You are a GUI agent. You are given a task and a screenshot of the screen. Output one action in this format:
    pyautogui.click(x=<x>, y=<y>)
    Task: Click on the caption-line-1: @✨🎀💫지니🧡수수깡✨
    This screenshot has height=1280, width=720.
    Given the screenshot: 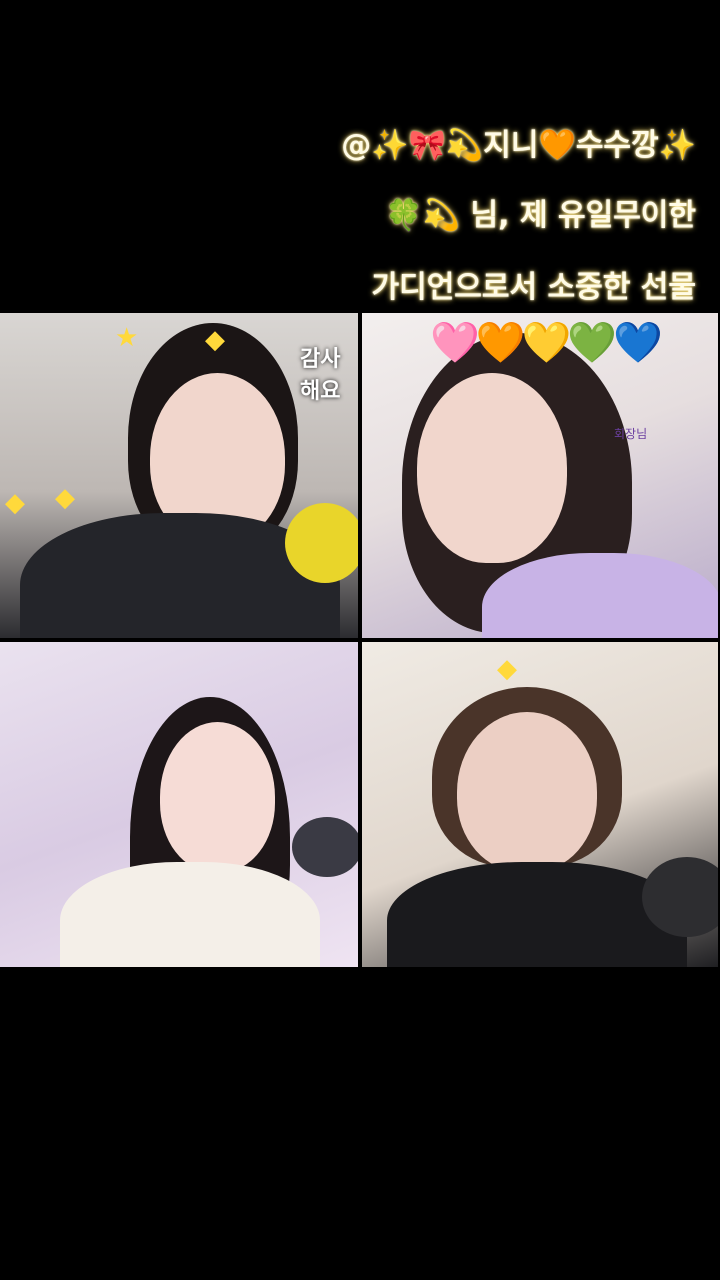 What is the action you would take?
    pyautogui.click(x=518, y=145)
    